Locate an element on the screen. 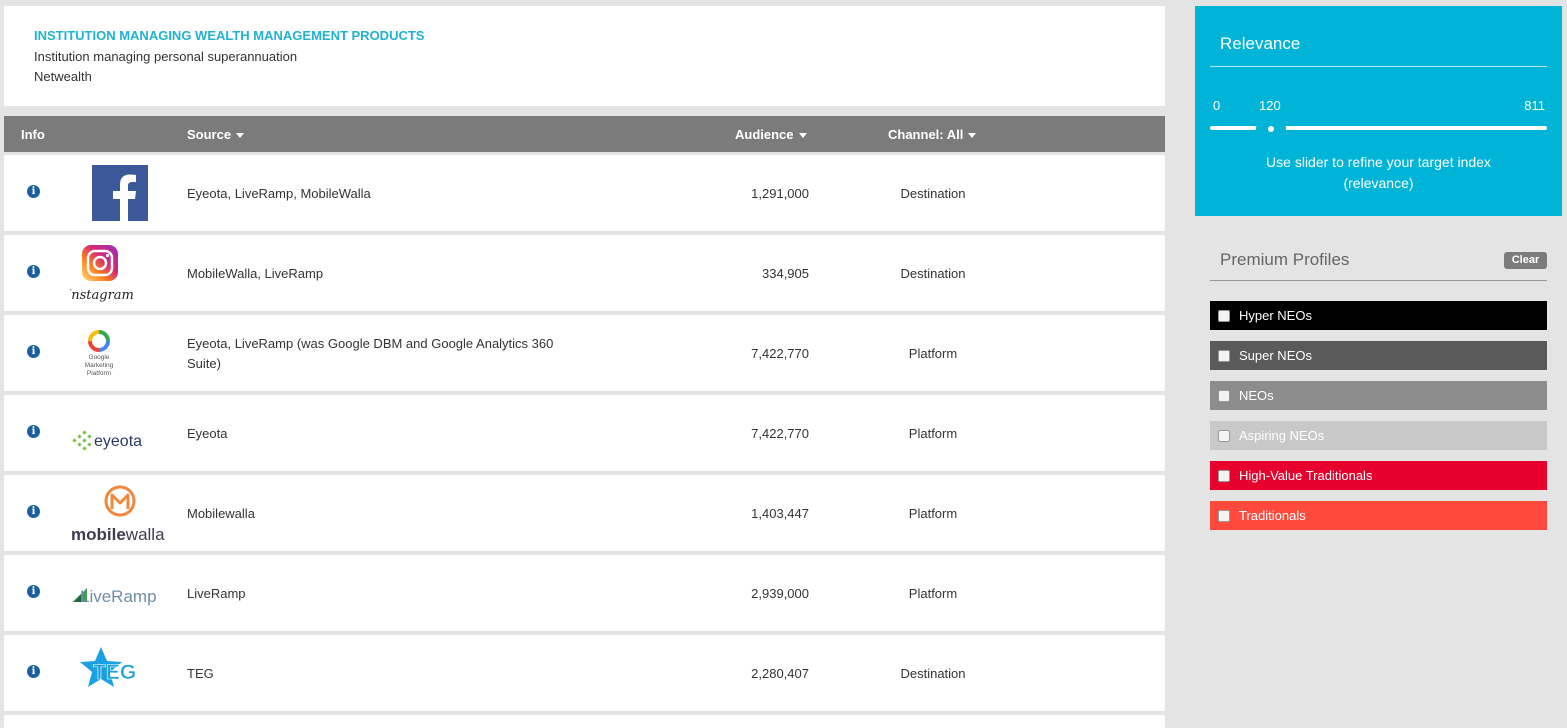 This screenshot has height=728, width=1567. svg-text: Marketing is located at coordinates (99, 365).